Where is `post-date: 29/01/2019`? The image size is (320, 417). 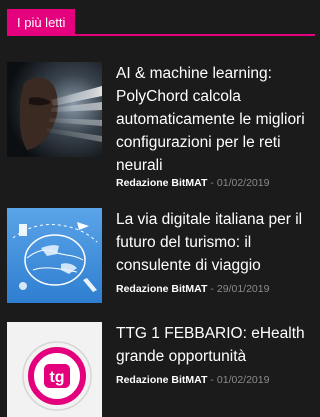 post-date: 29/01/2019 is located at coordinates (243, 289).